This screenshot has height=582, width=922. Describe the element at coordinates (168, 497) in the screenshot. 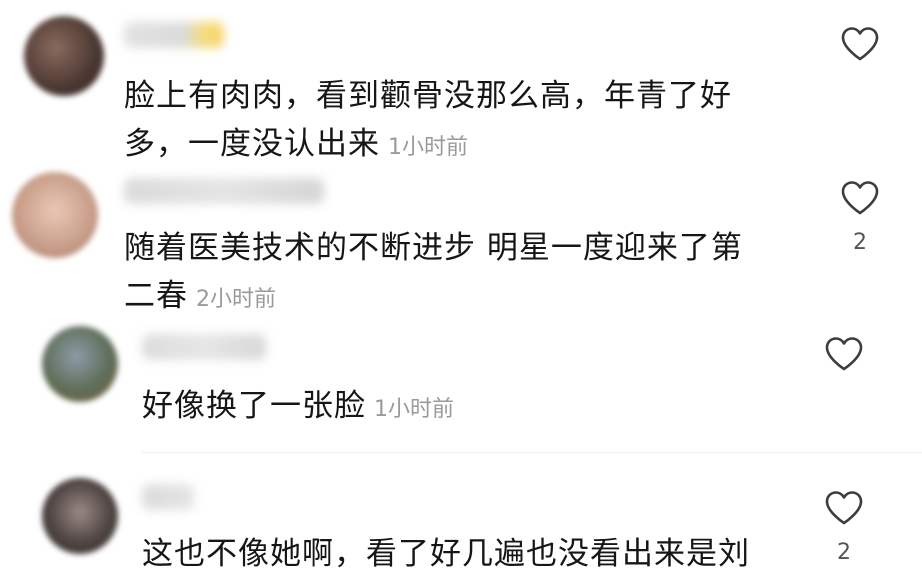

I see `username` at that location.